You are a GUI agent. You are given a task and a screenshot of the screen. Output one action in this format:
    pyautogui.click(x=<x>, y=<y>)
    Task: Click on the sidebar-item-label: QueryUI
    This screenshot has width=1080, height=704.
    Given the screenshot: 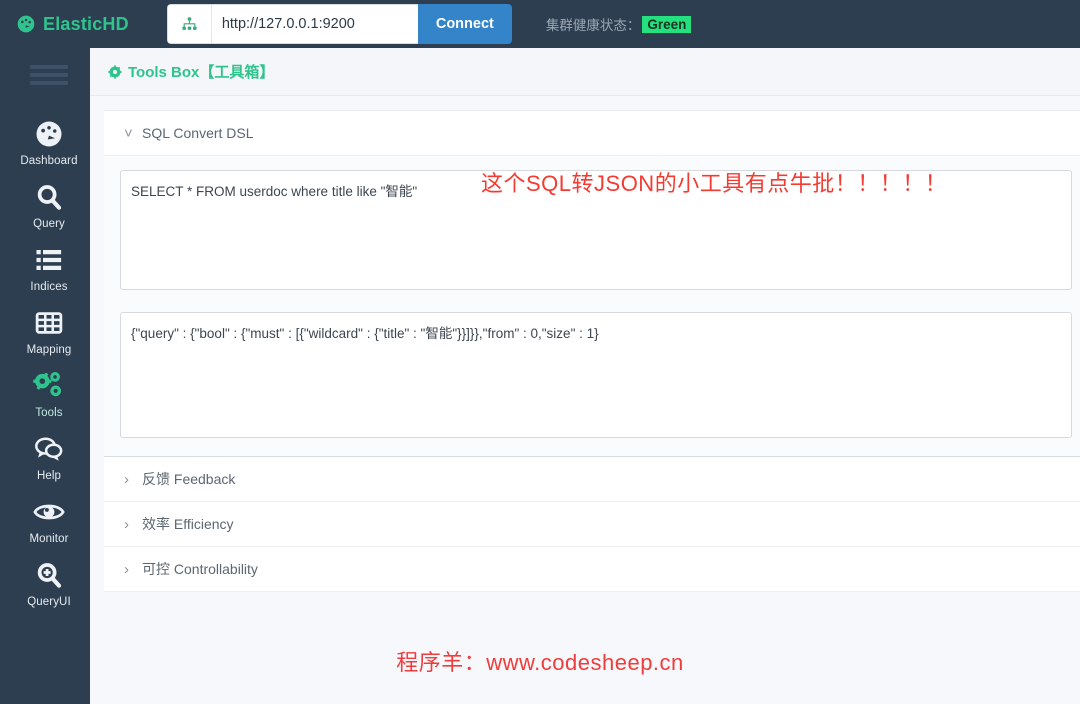 What is the action you would take?
    pyautogui.click(x=49, y=602)
    